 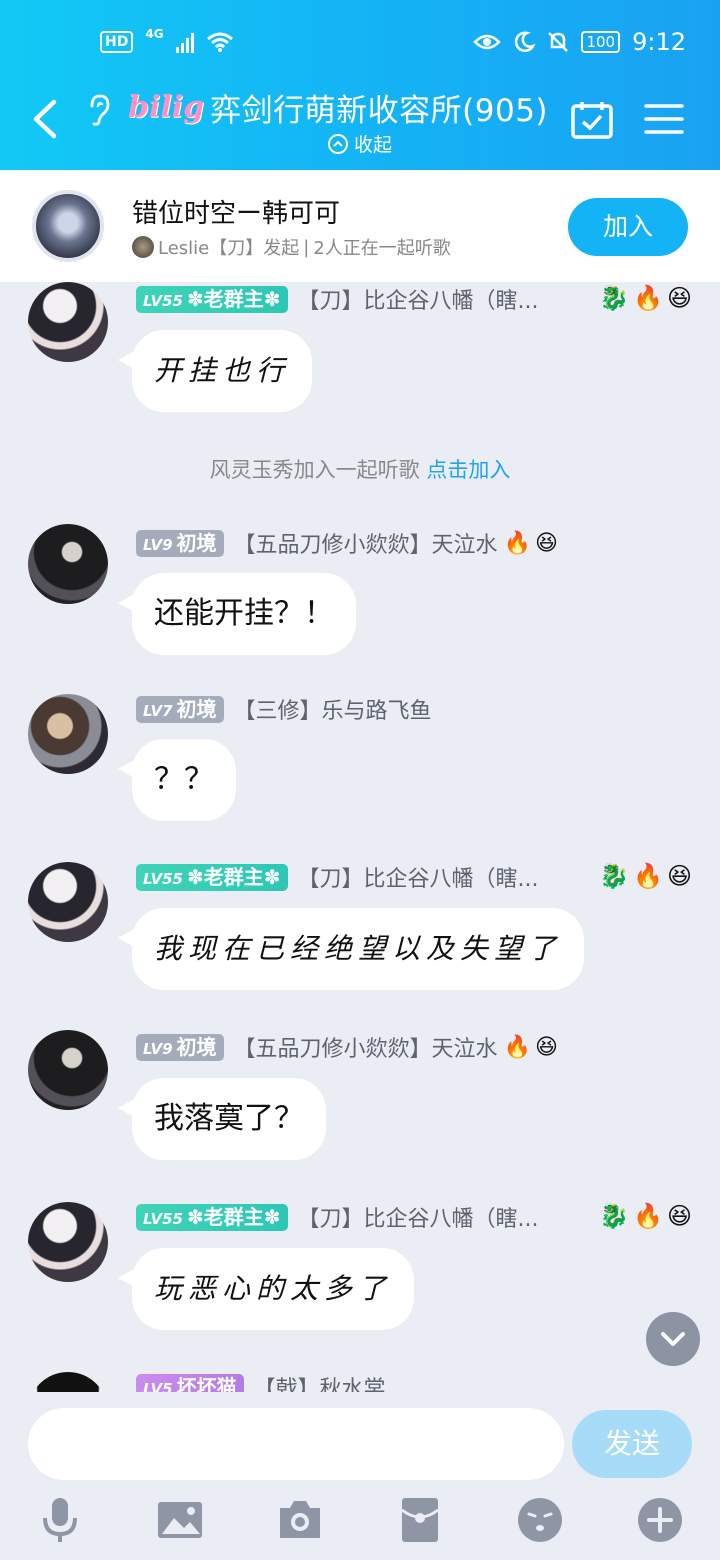 What do you see at coordinates (219, 42) in the screenshot?
I see `wifi-icon` at bounding box center [219, 42].